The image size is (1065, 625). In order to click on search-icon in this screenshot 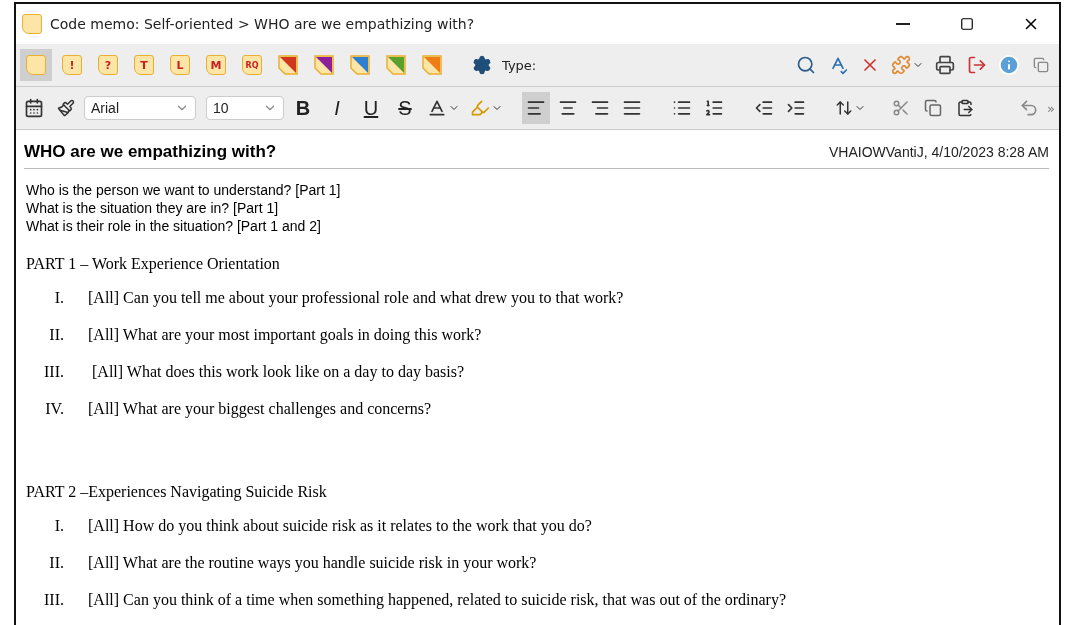, I will do `click(806, 65)`.